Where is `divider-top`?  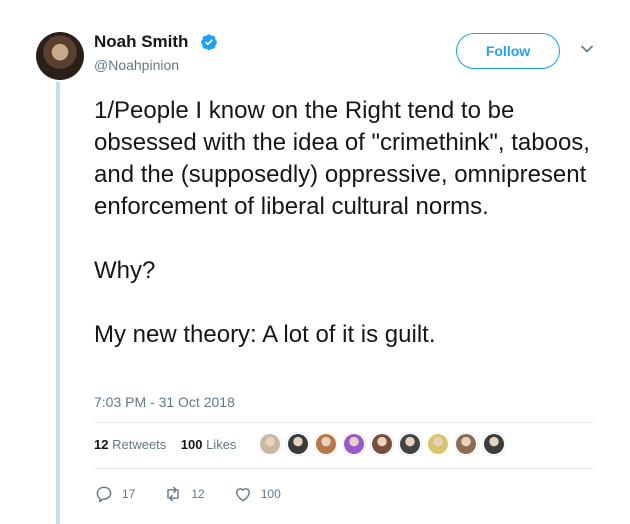
divider-top is located at coordinates (344, 422).